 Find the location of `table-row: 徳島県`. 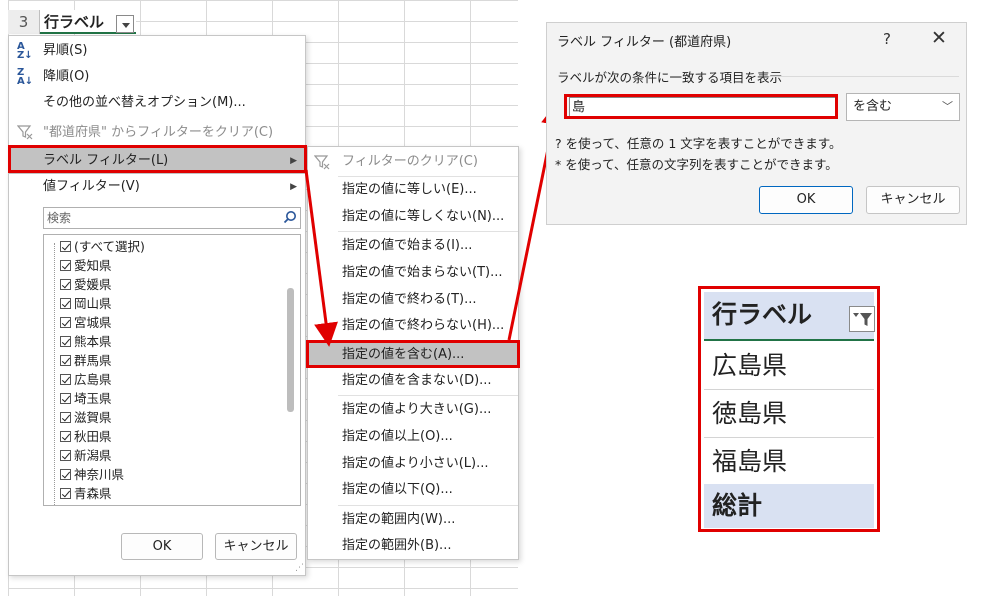

table-row: 徳島県 is located at coordinates (789, 414).